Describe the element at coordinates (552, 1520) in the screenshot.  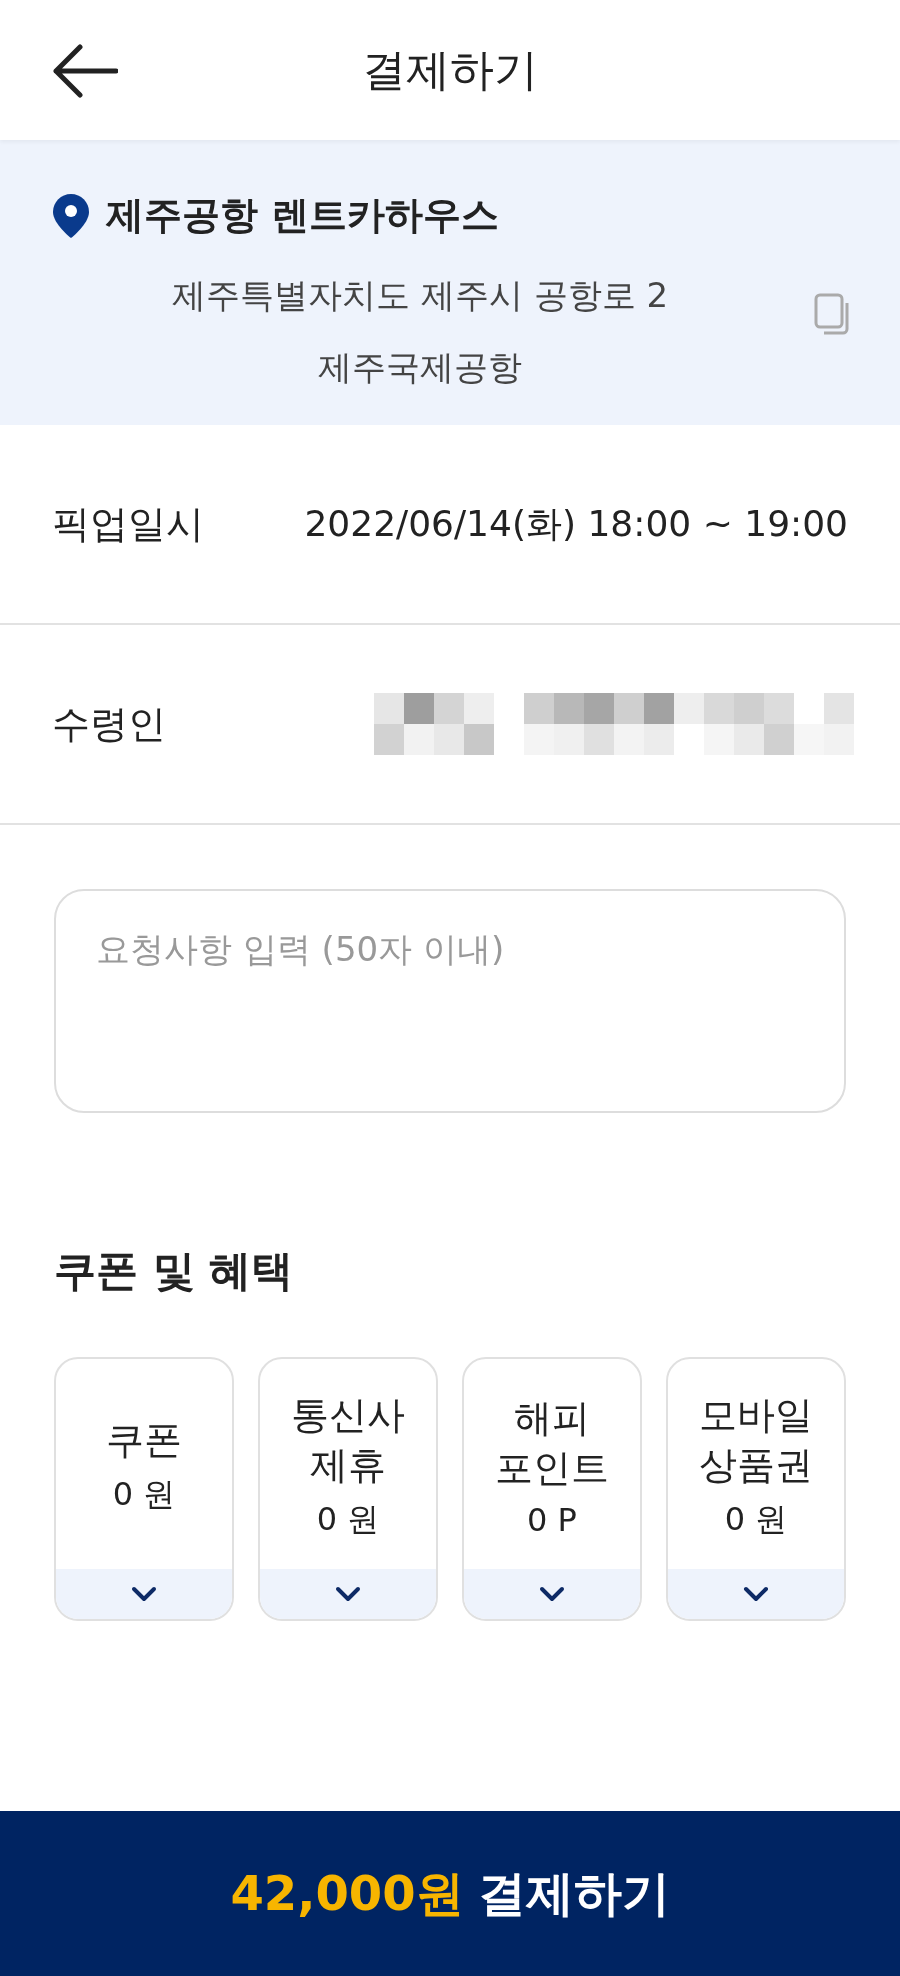
I see `benefit-amount: 0 P` at that location.